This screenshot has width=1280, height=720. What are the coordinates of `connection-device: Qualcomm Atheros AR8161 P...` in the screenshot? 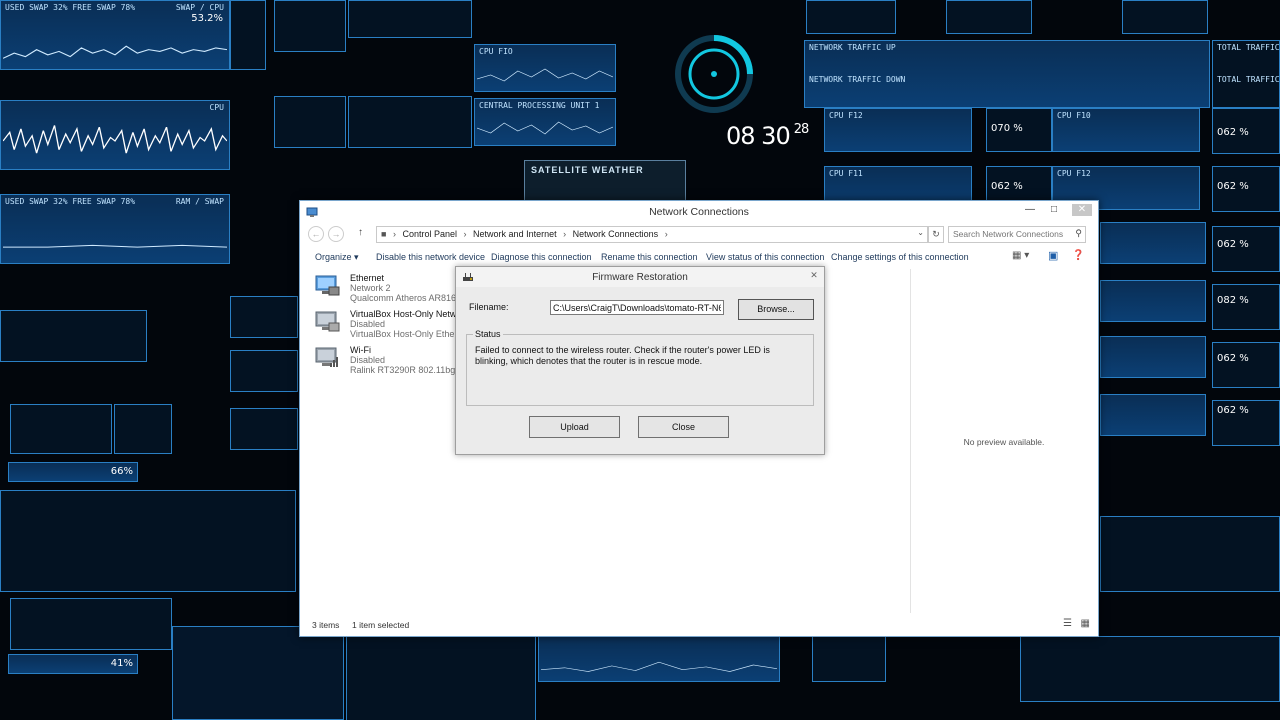 It's located at (405, 298).